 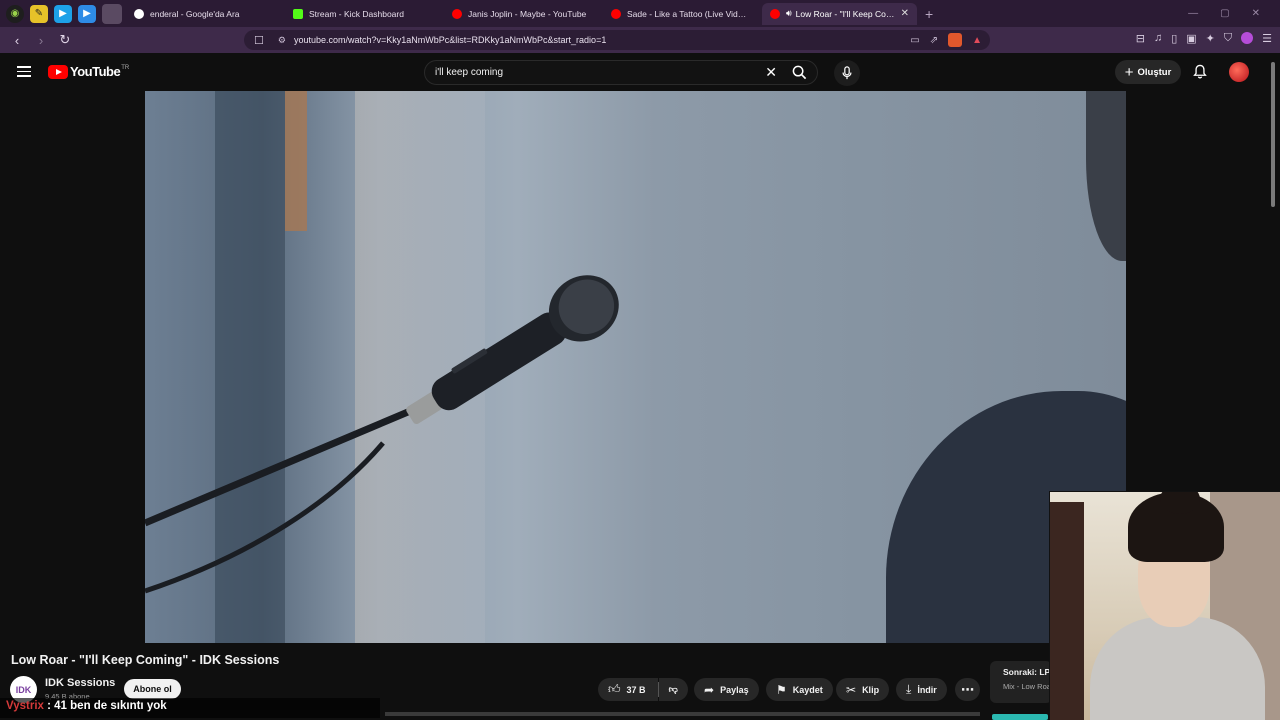 What do you see at coordinates (789, 13) in the screenshot?
I see `speaker-icon: 🔊︎` at bounding box center [789, 13].